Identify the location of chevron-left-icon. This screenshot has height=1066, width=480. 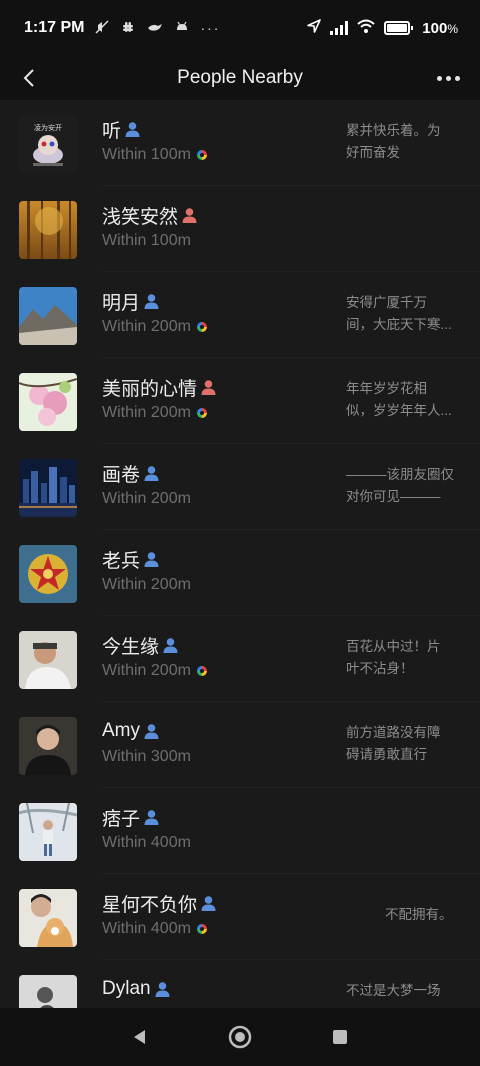
(28, 78).